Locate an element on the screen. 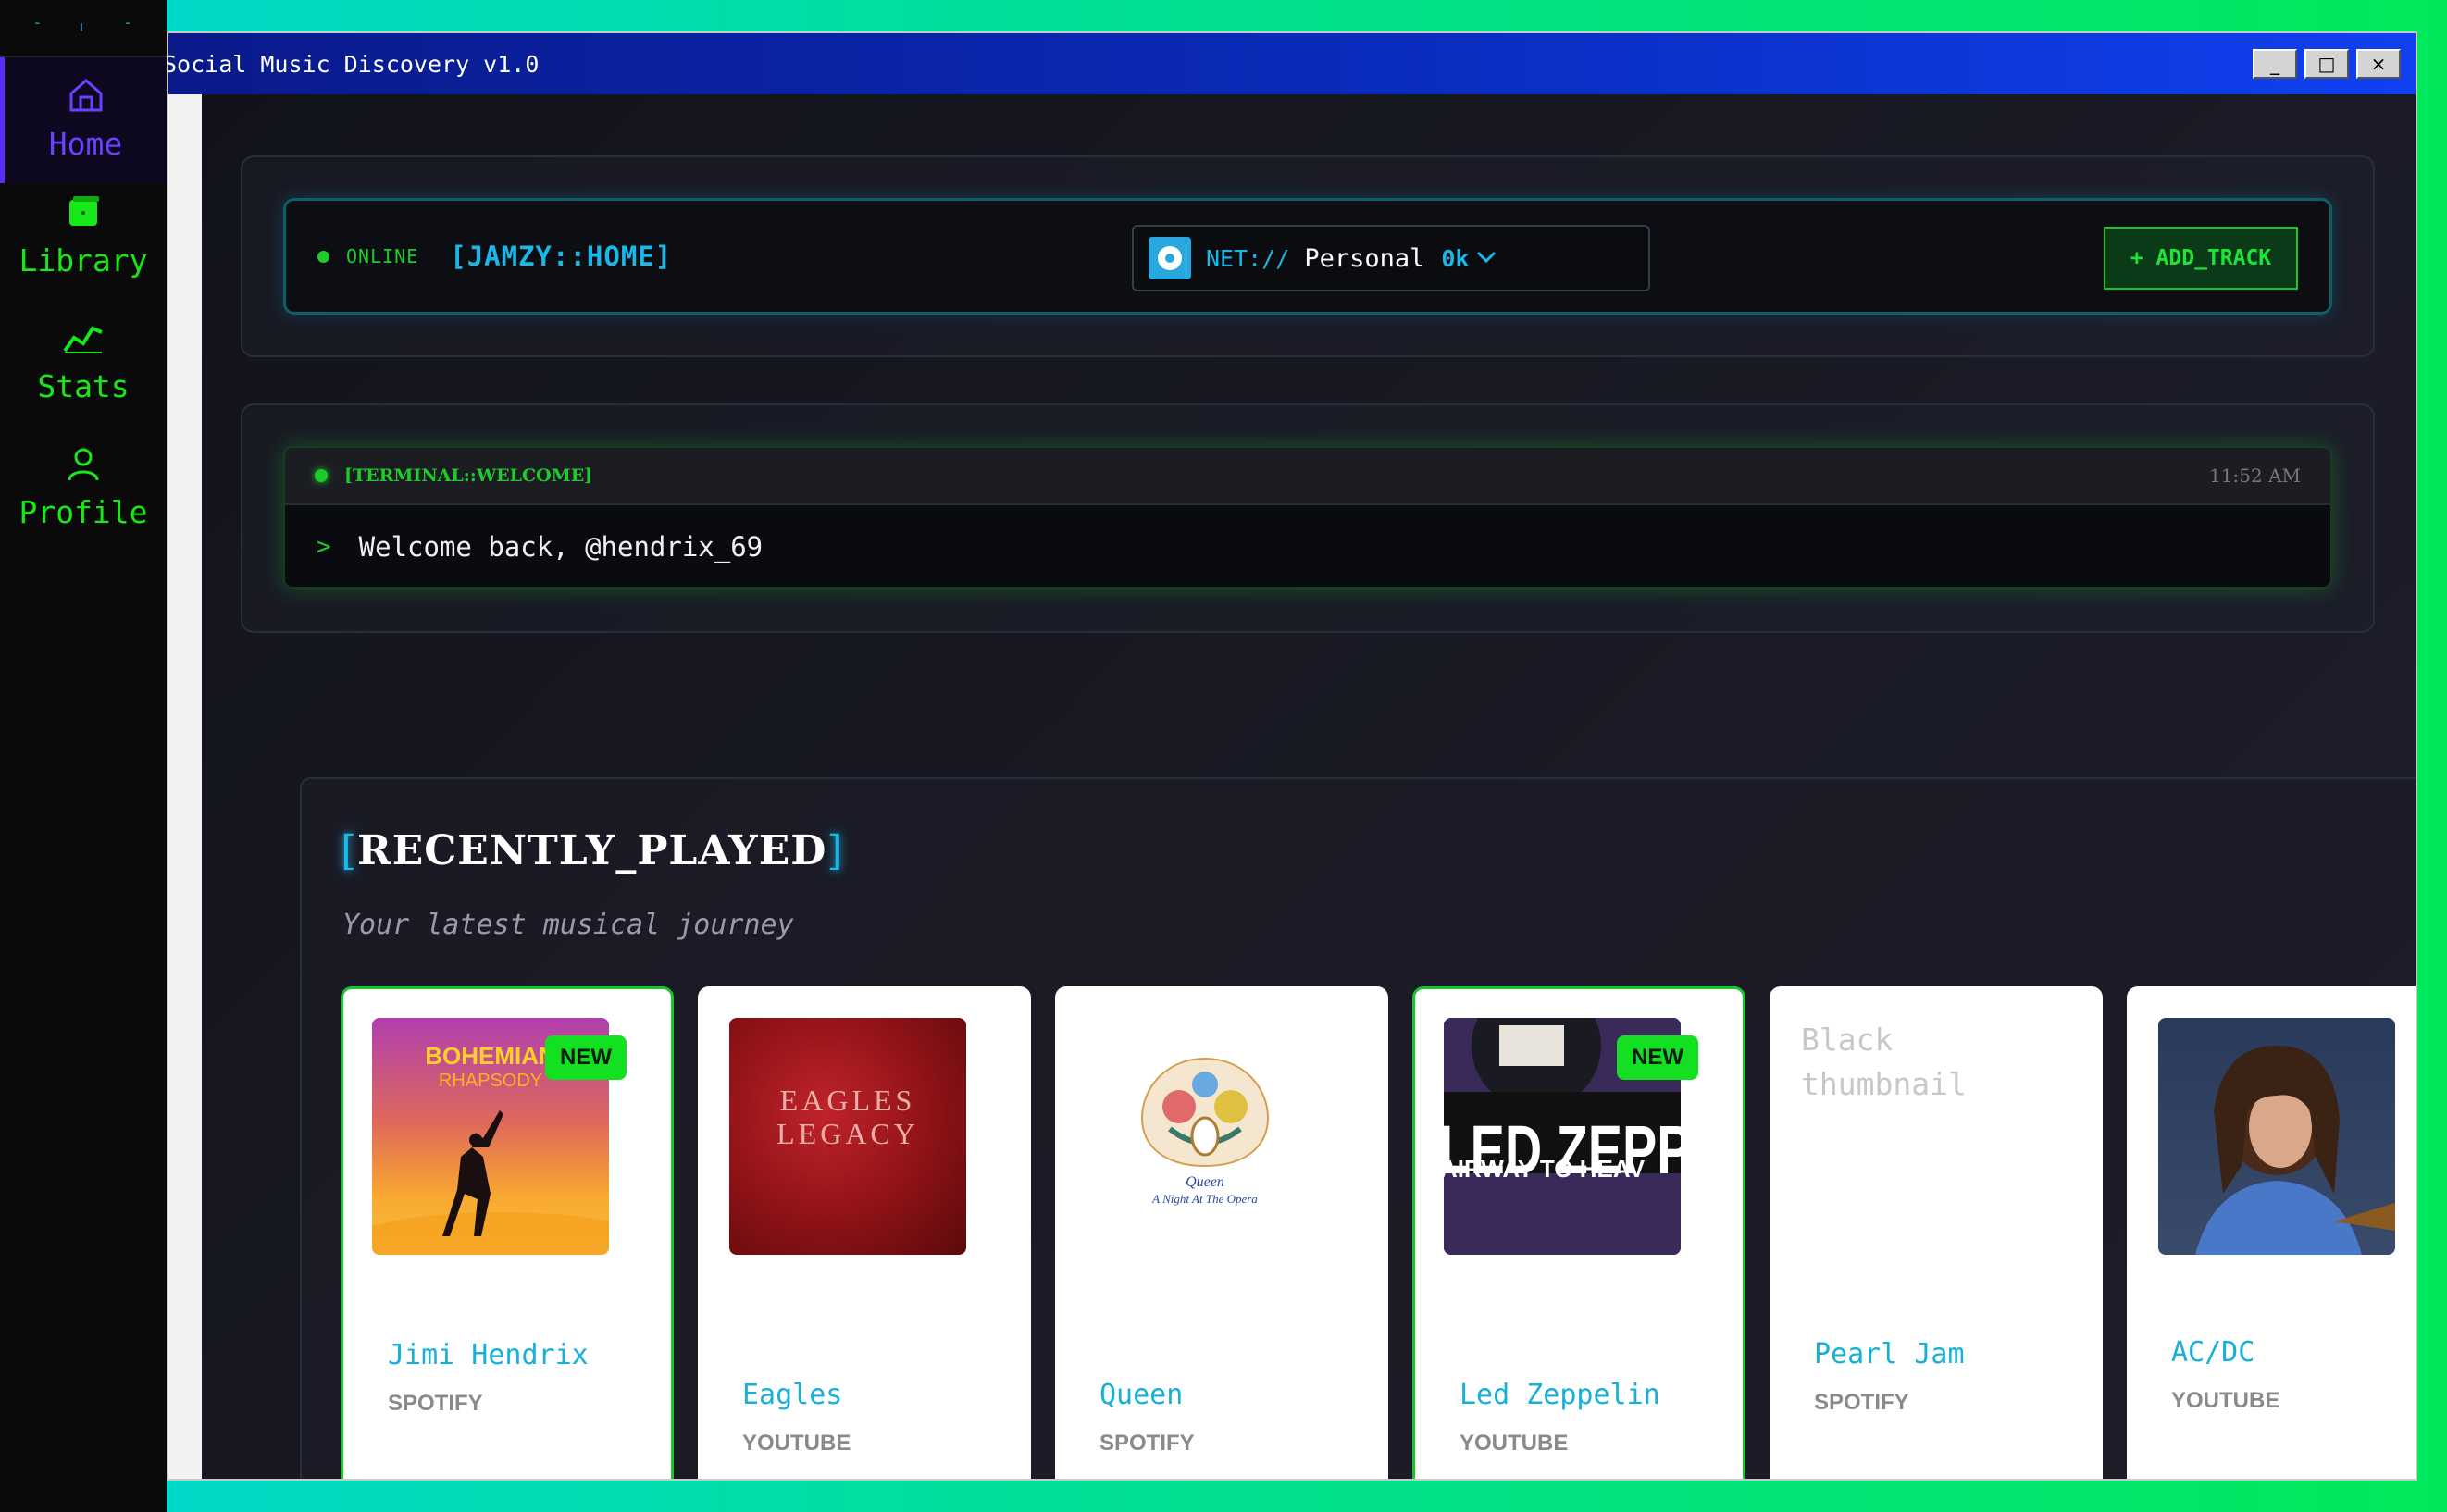 This screenshot has width=2447, height=1512. track-artist: Led Zeppelin is located at coordinates (1560, 1395).